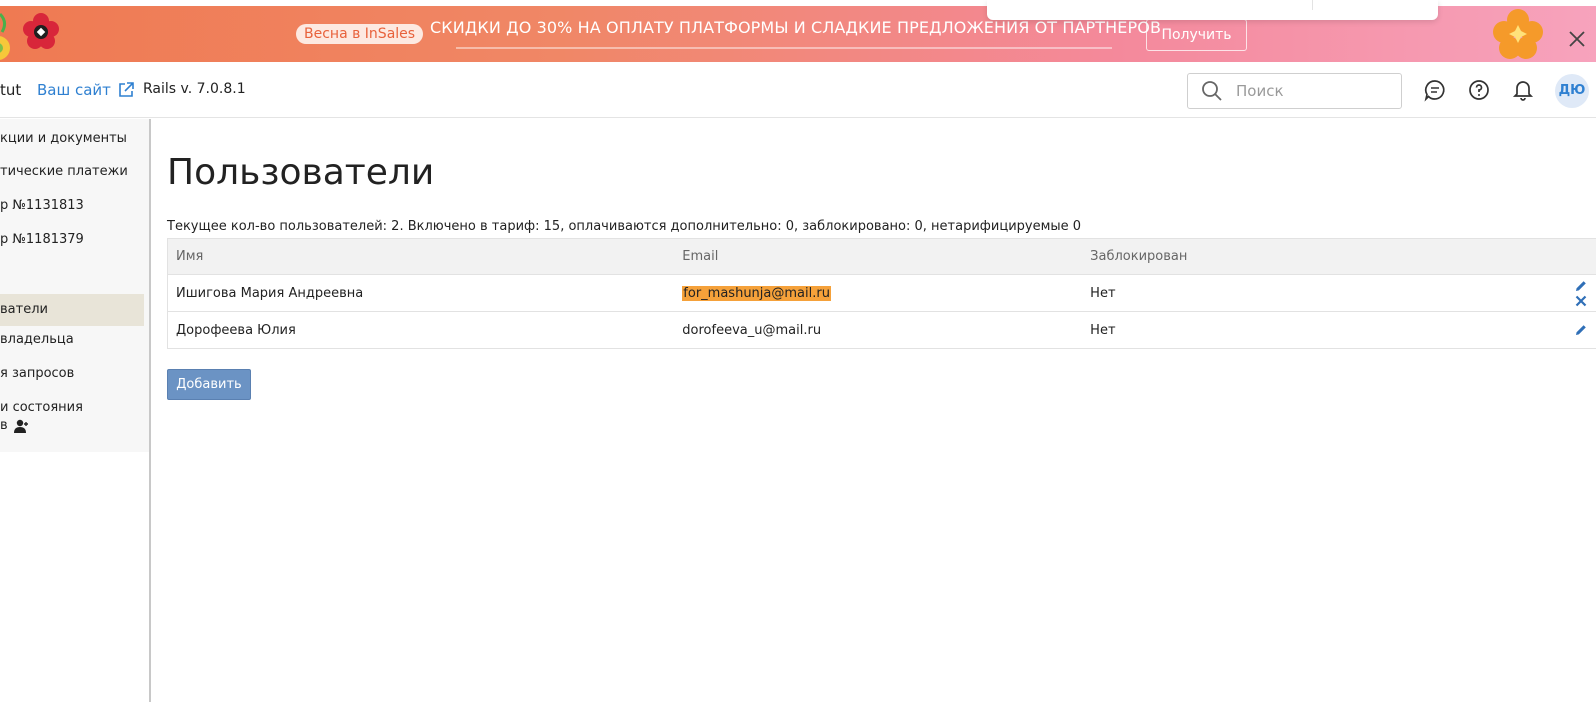 The height and width of the screenshot is (702, 1596). What do you see at coordinates (72, 206) in the screenshot?
I see `sidebar-item-contract-1131813: р №1131813` at bounding box center [72, 206].